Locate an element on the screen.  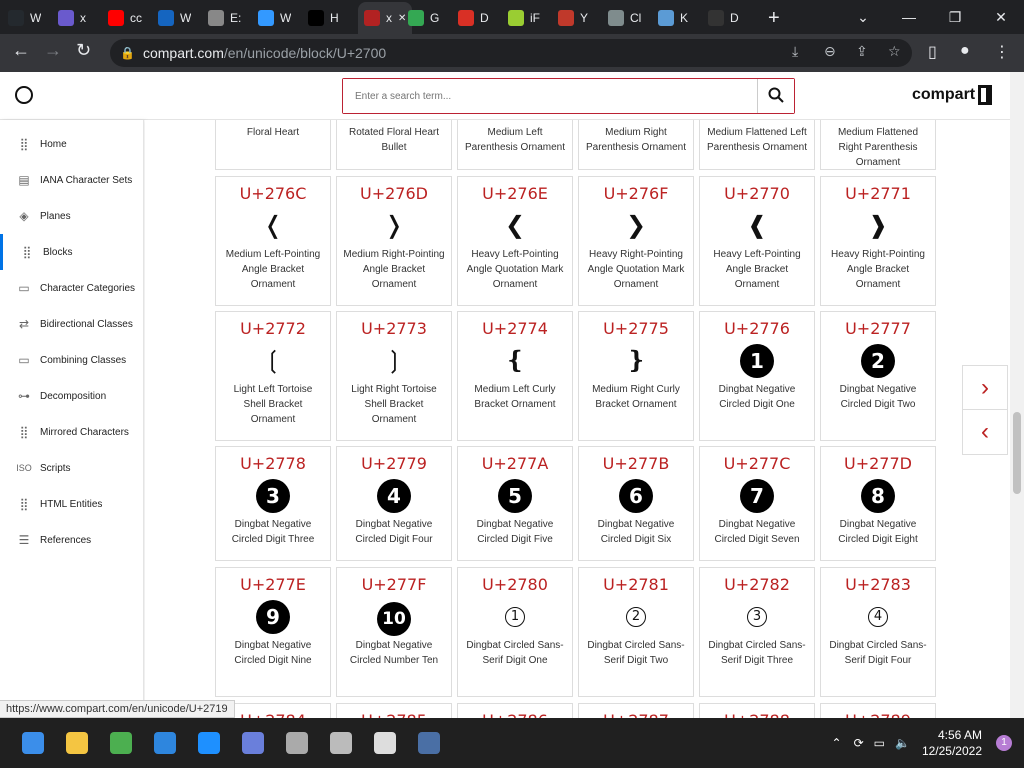
store-icon is located at coordinates (209, 743).